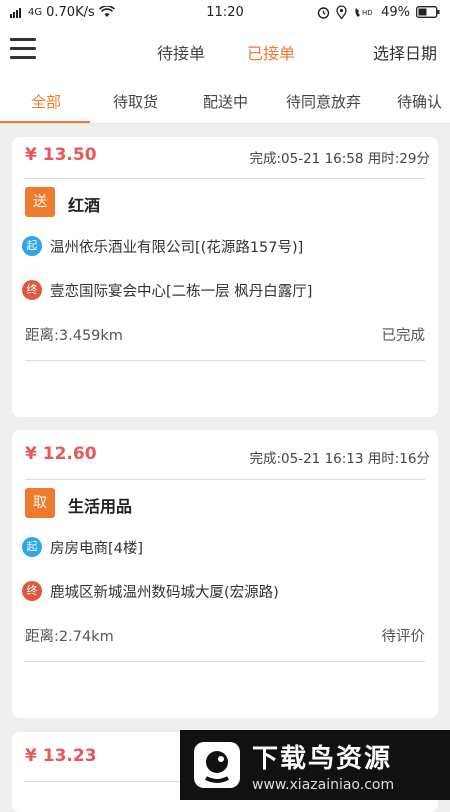 The image size is (450, 812). Describe the element at coordinates (378, 12) in the screenshot. I see `status-right: HD 49%` at that location.